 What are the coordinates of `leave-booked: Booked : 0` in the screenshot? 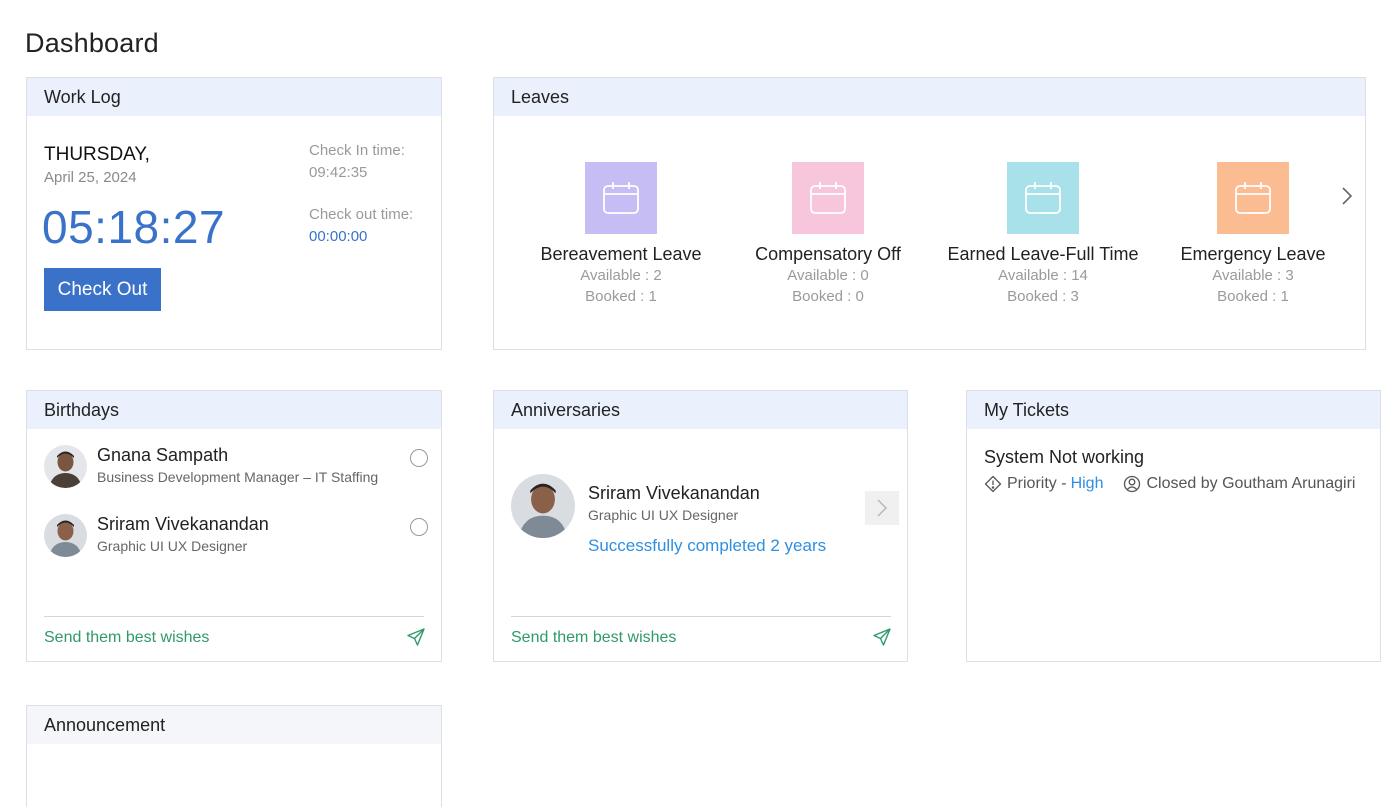 It's located at (828, 296).